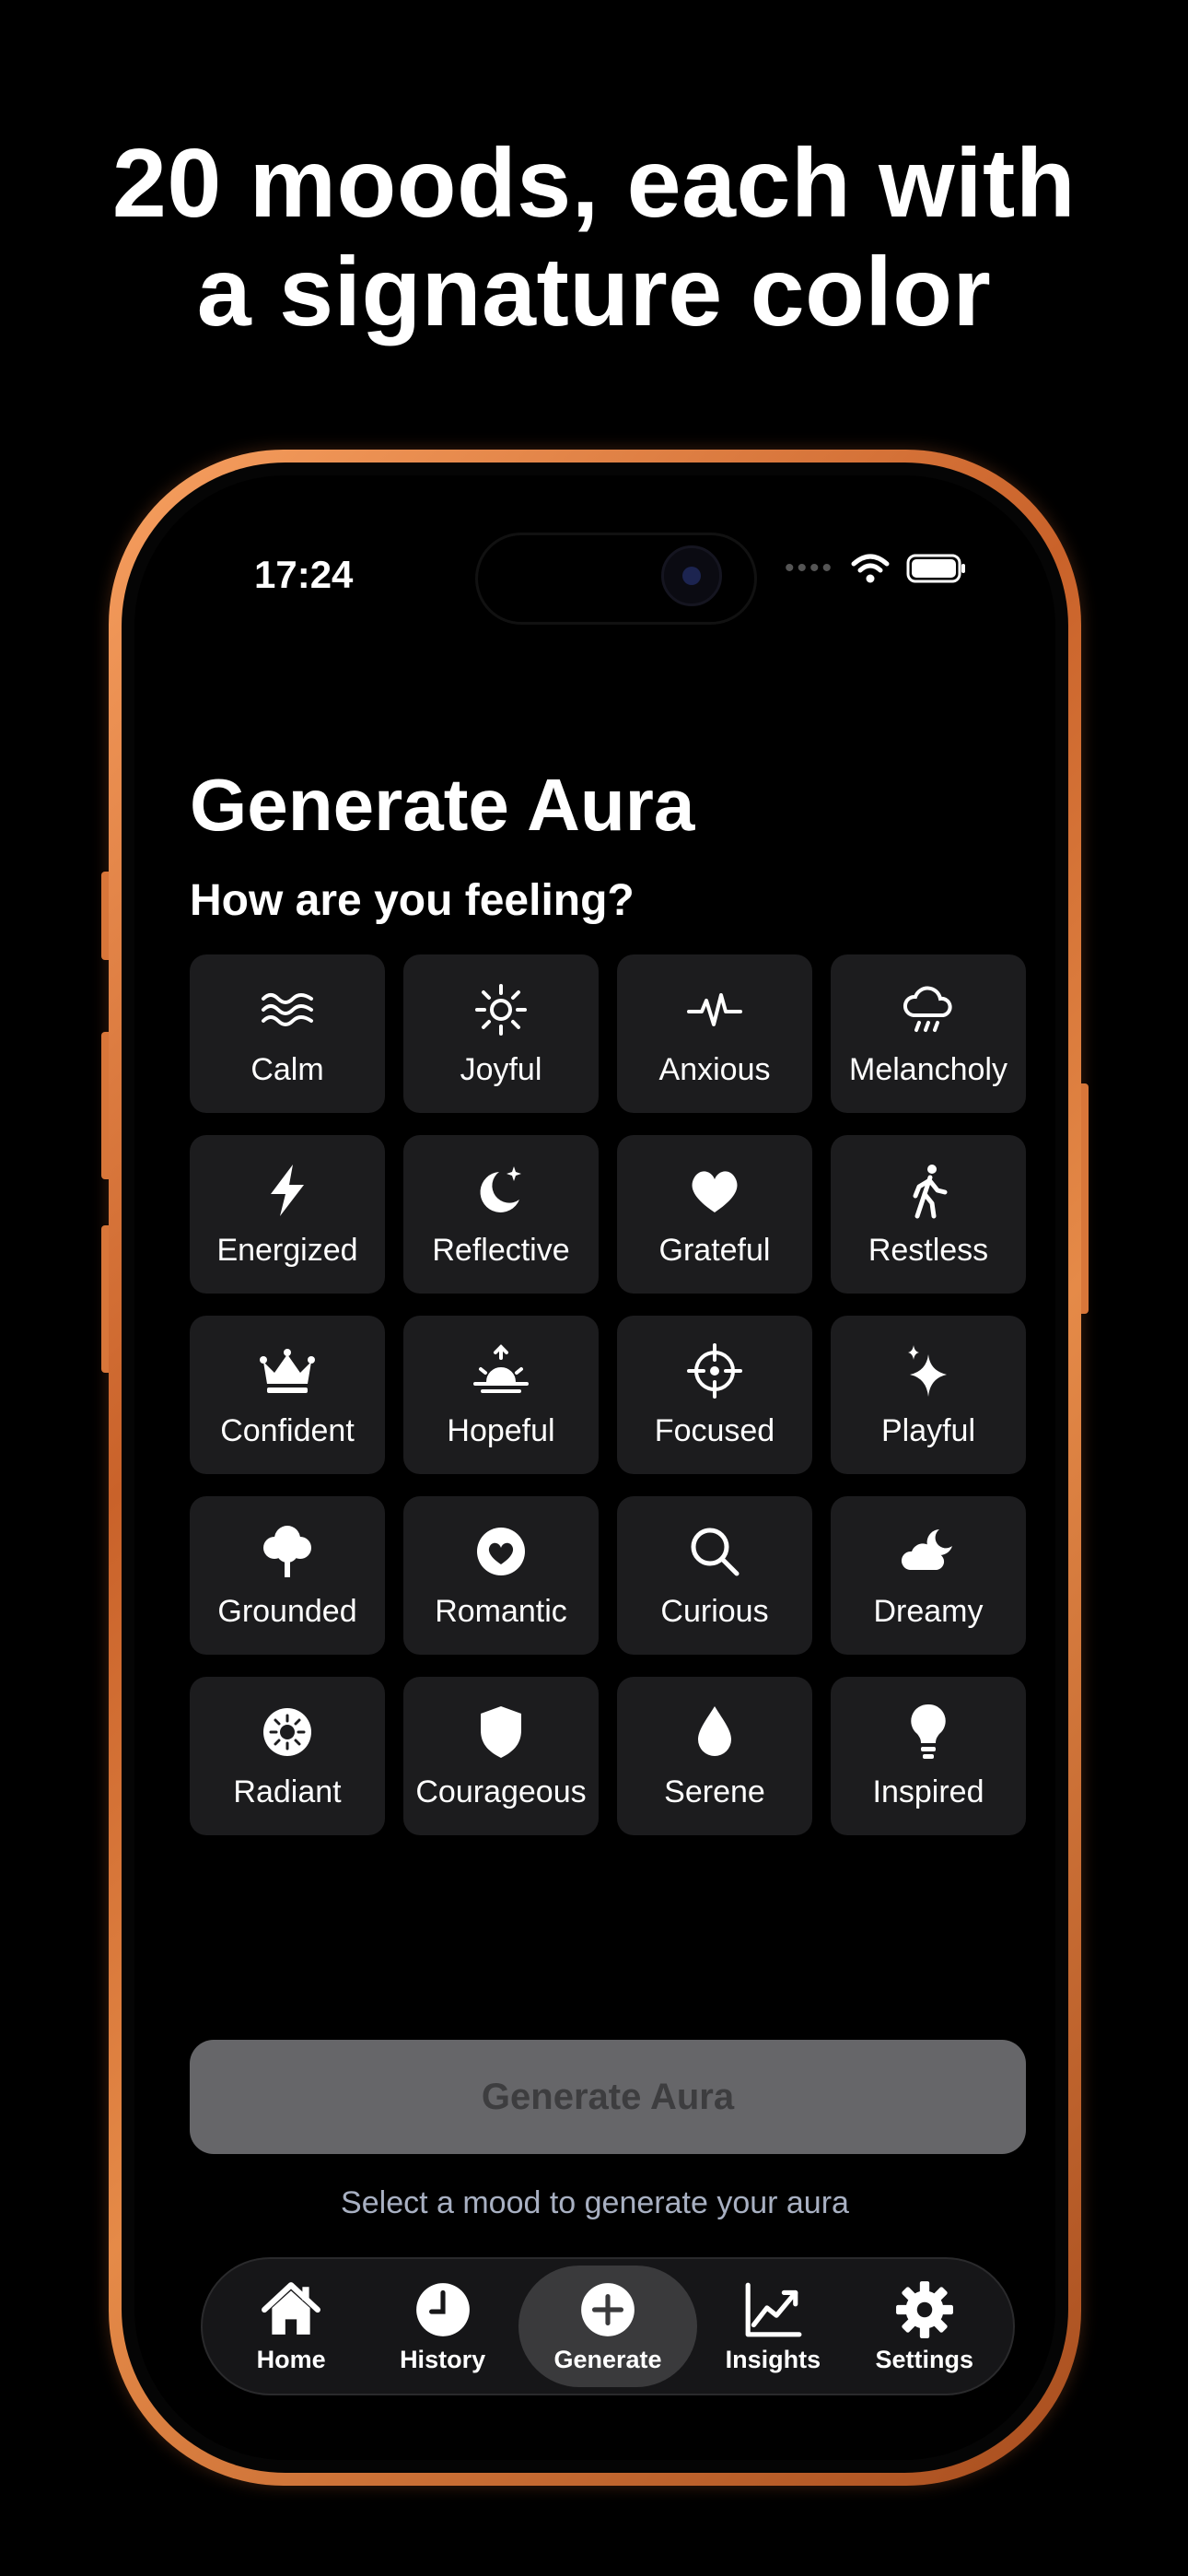  Describe the element at coordinates (501, 1551) in the screenshot. I see `heart-circle-icon` at that location.